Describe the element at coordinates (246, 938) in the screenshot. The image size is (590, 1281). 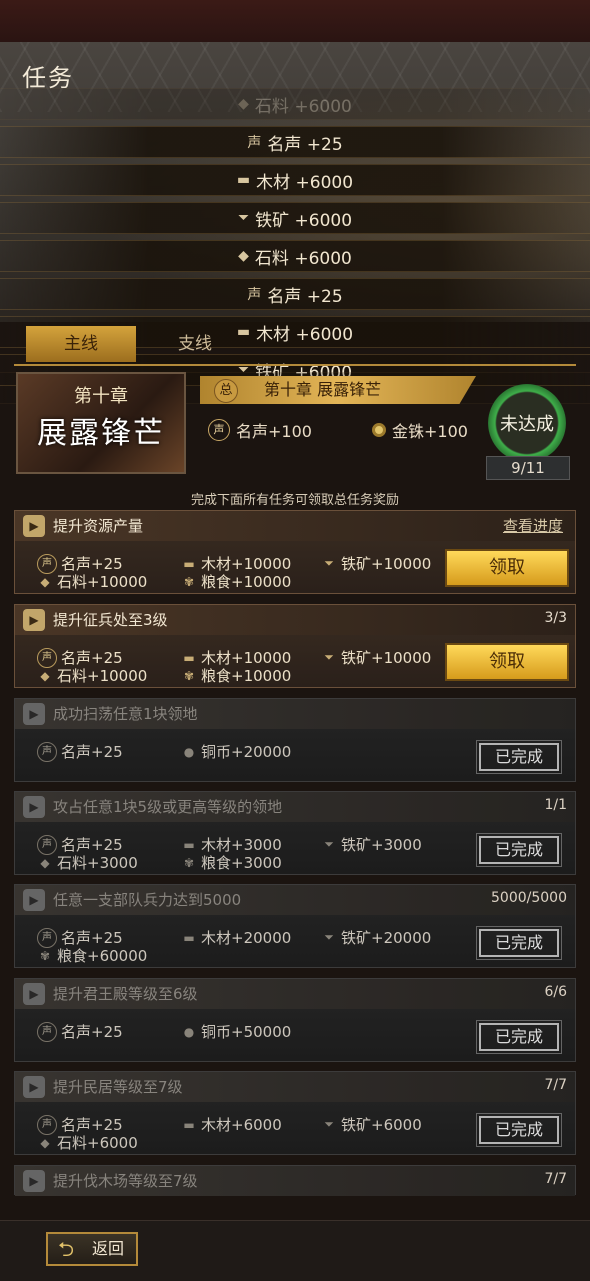
I see `task-reward-label: 木材+20000` at that location.